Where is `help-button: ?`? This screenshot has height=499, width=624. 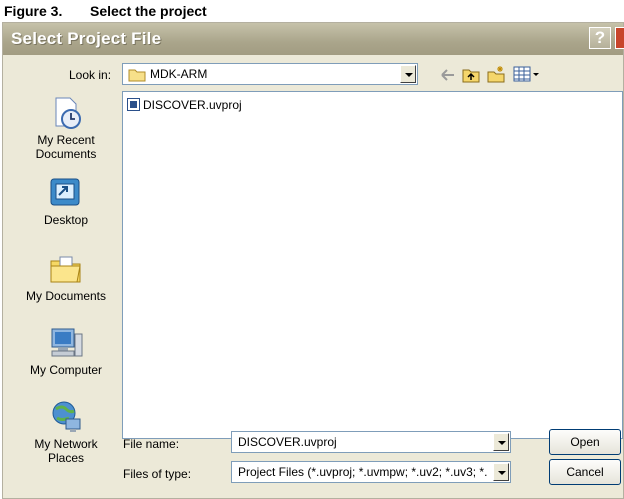
help-button: ? is located at coordinates (600, 38).